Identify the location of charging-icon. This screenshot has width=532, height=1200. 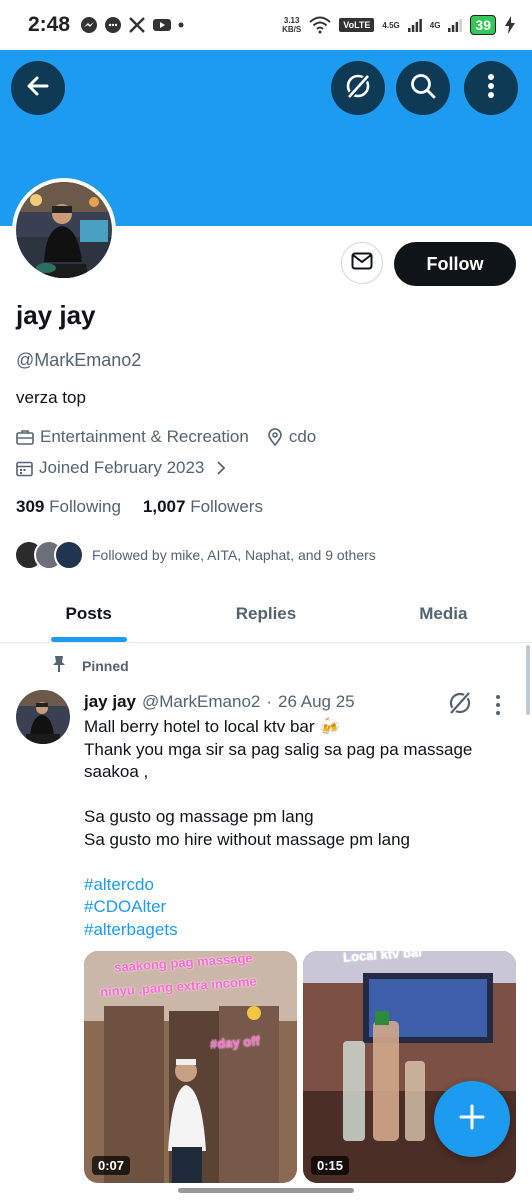
(510, 25).